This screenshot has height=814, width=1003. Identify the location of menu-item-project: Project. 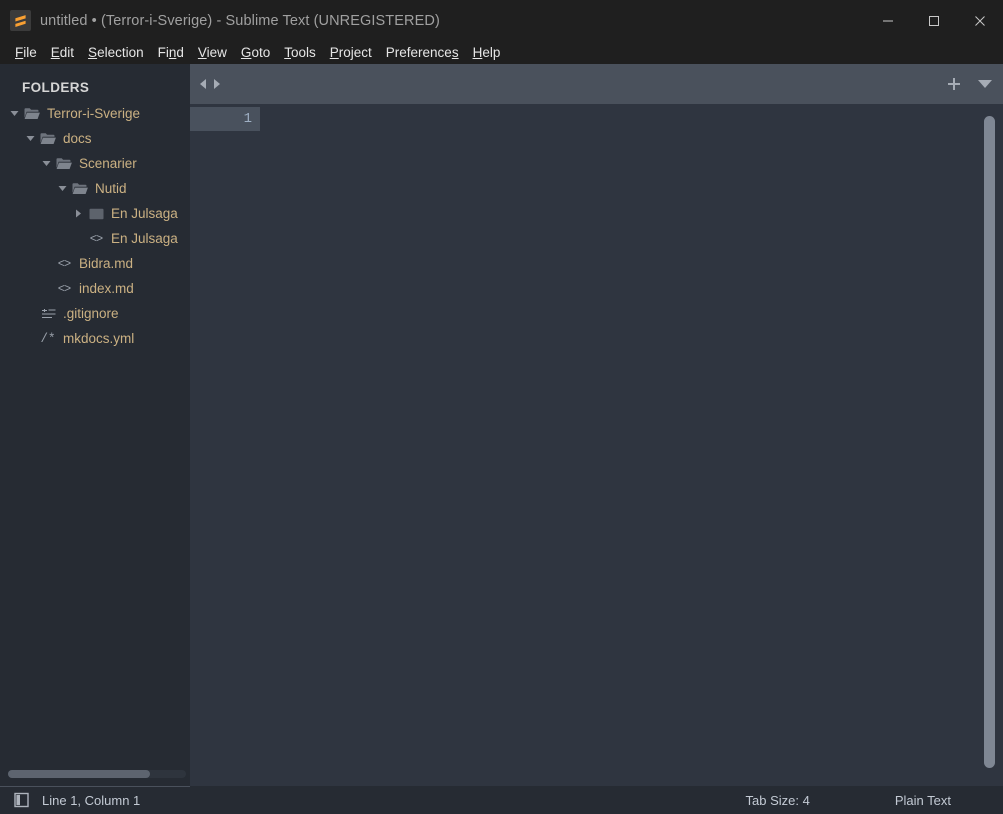
(351, 52).